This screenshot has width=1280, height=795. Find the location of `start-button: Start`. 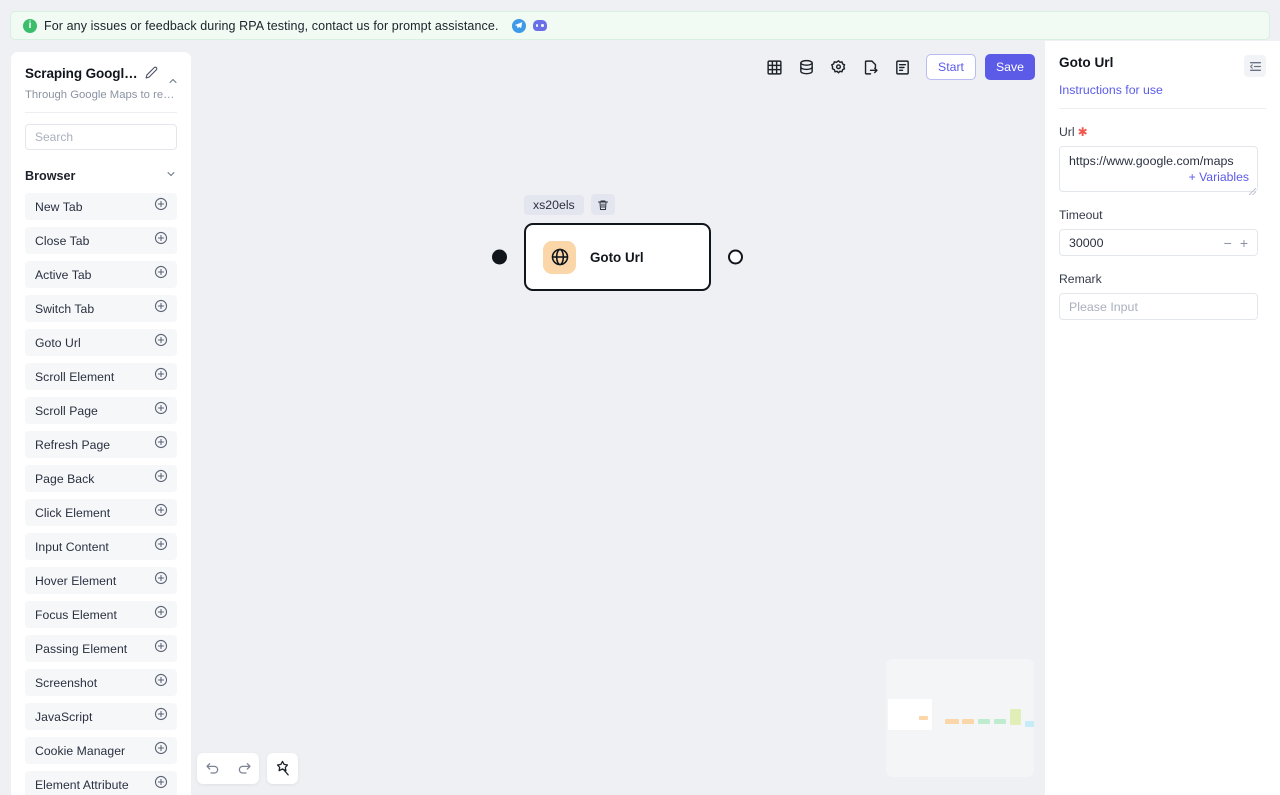

start-button: Start is located at coordinates (951, 67).